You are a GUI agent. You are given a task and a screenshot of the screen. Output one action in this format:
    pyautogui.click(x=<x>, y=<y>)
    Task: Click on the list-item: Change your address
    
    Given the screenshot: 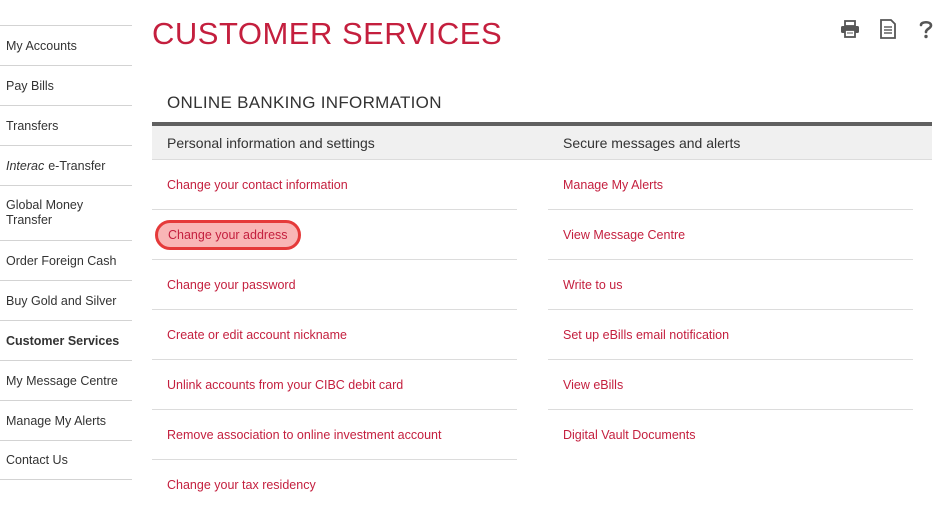 What is the action you would take?
    pyautogui.click(x=334, y=235)
    